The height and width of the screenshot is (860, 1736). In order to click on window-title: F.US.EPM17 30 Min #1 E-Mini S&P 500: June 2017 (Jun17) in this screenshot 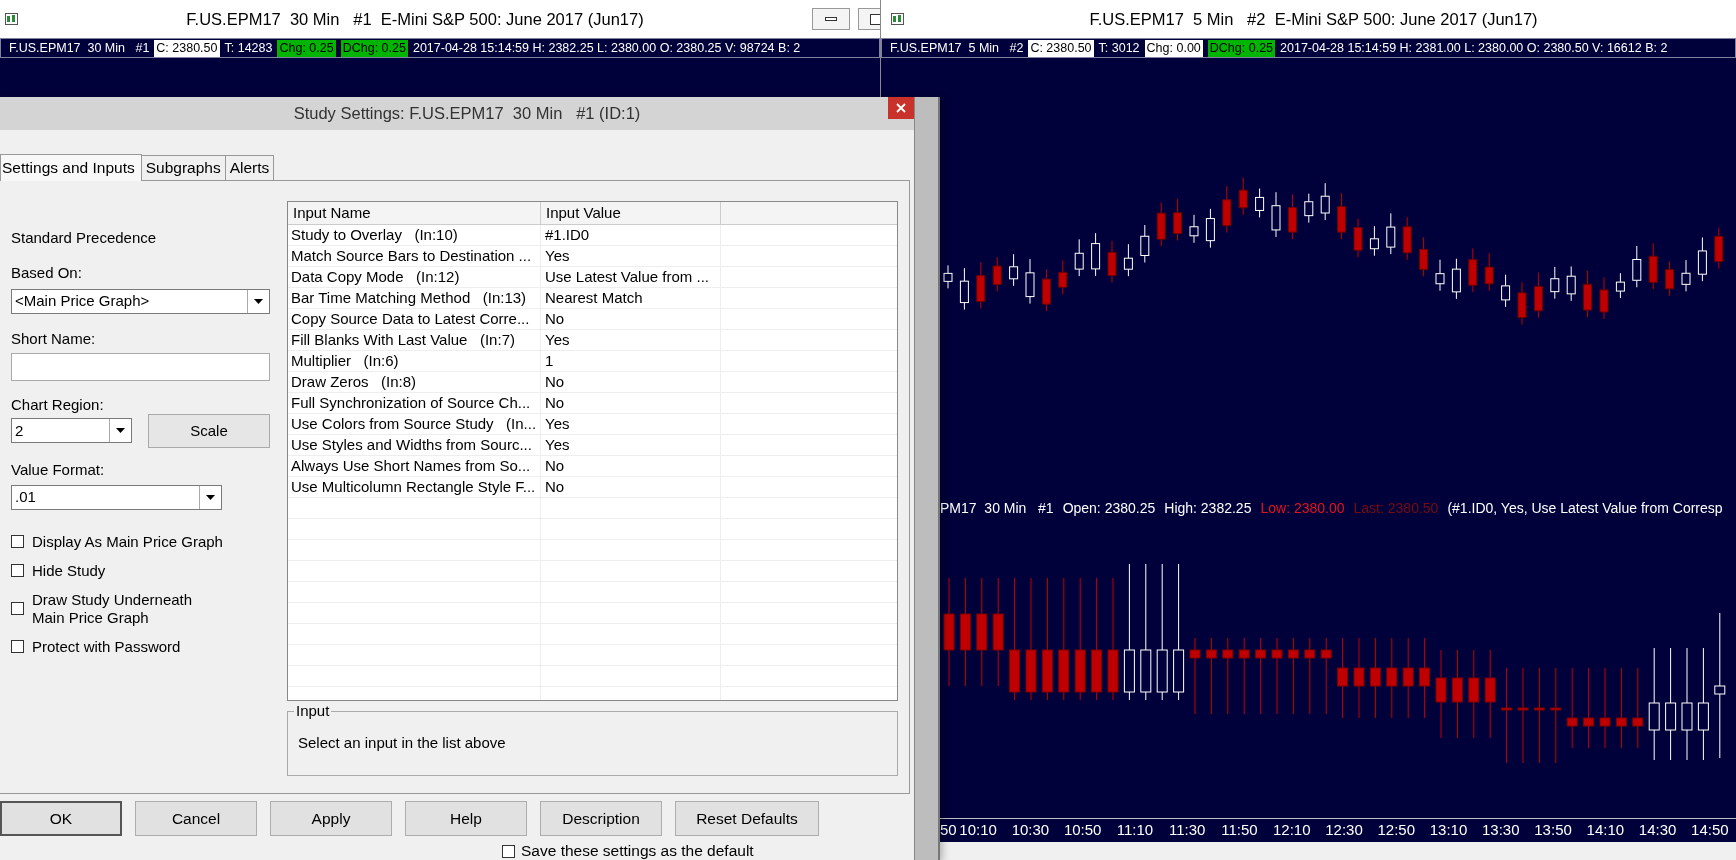, I will do `click(415, 19)`.